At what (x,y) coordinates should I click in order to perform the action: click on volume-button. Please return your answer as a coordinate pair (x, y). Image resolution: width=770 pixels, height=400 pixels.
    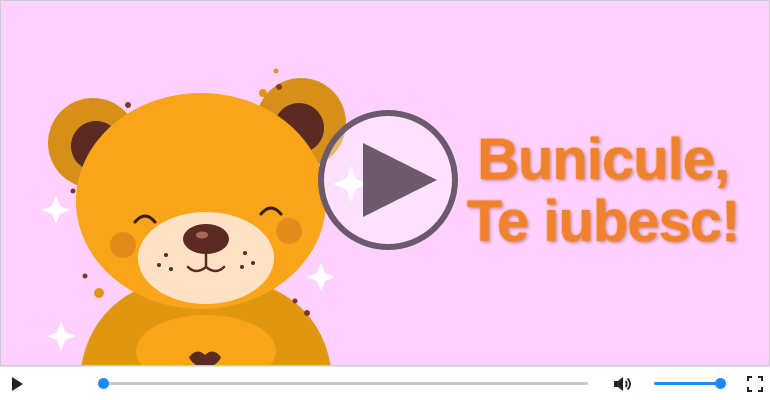
    Looking at the image, I should click on (622, 384).